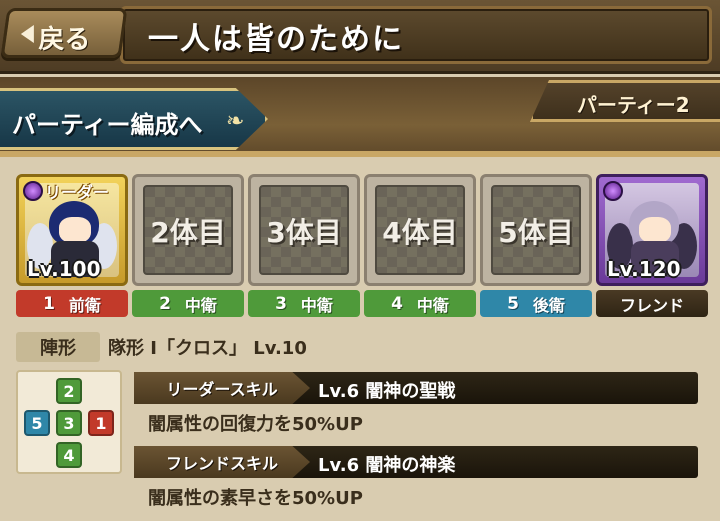 This screenshot has height=521, width=720. What do you see at coordinates (387, 391) in the screenshot?
I see `leader-skill-name: Lv.6 闇神の聖戦` at bounding box center [387, 391].